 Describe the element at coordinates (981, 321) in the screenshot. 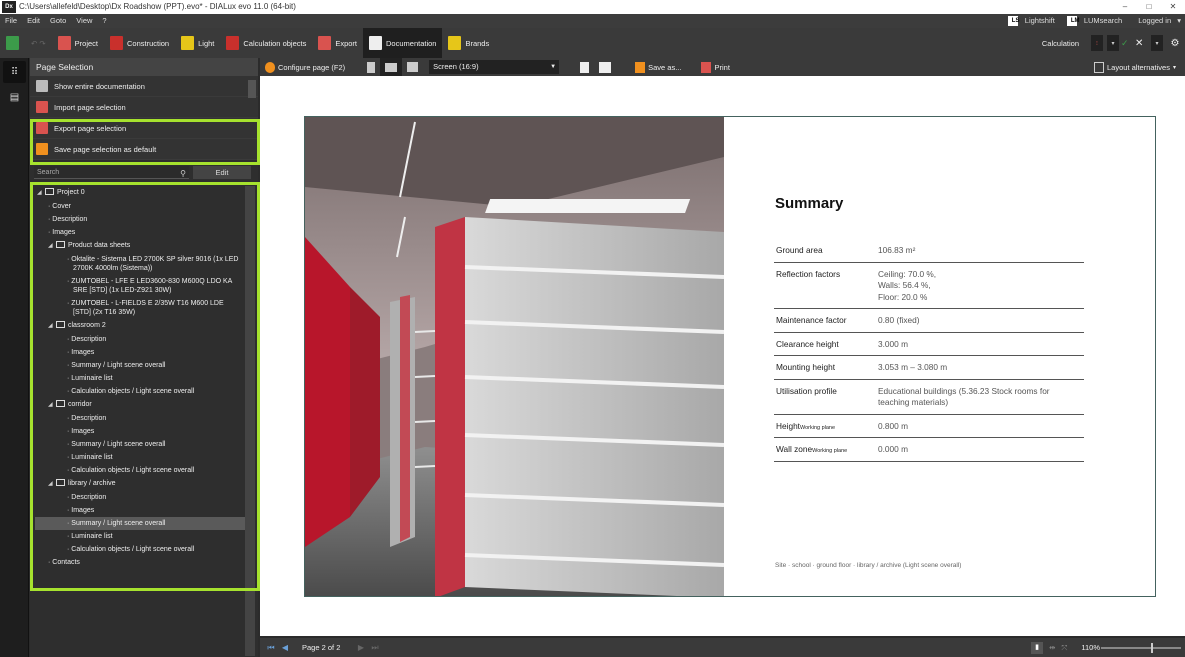

I see `summary-value: 0.80 (fixed)` at that location.